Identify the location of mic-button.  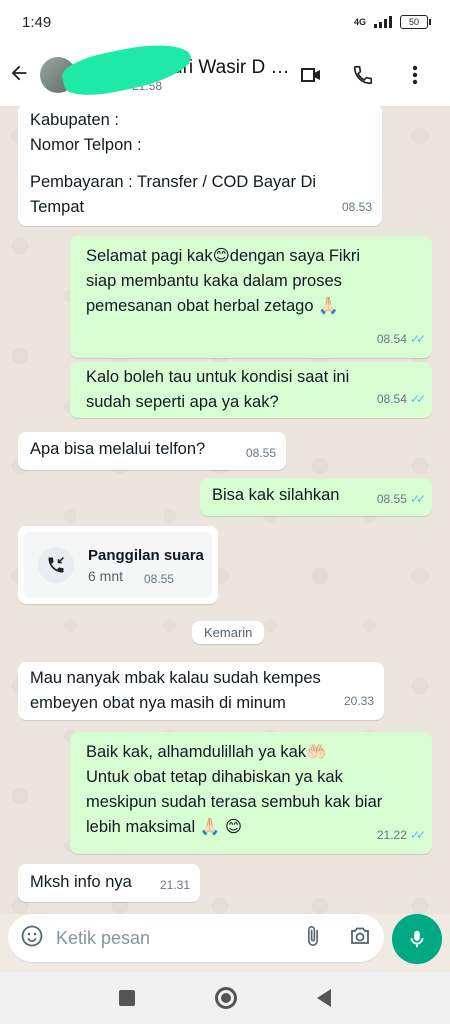
(417, 939).